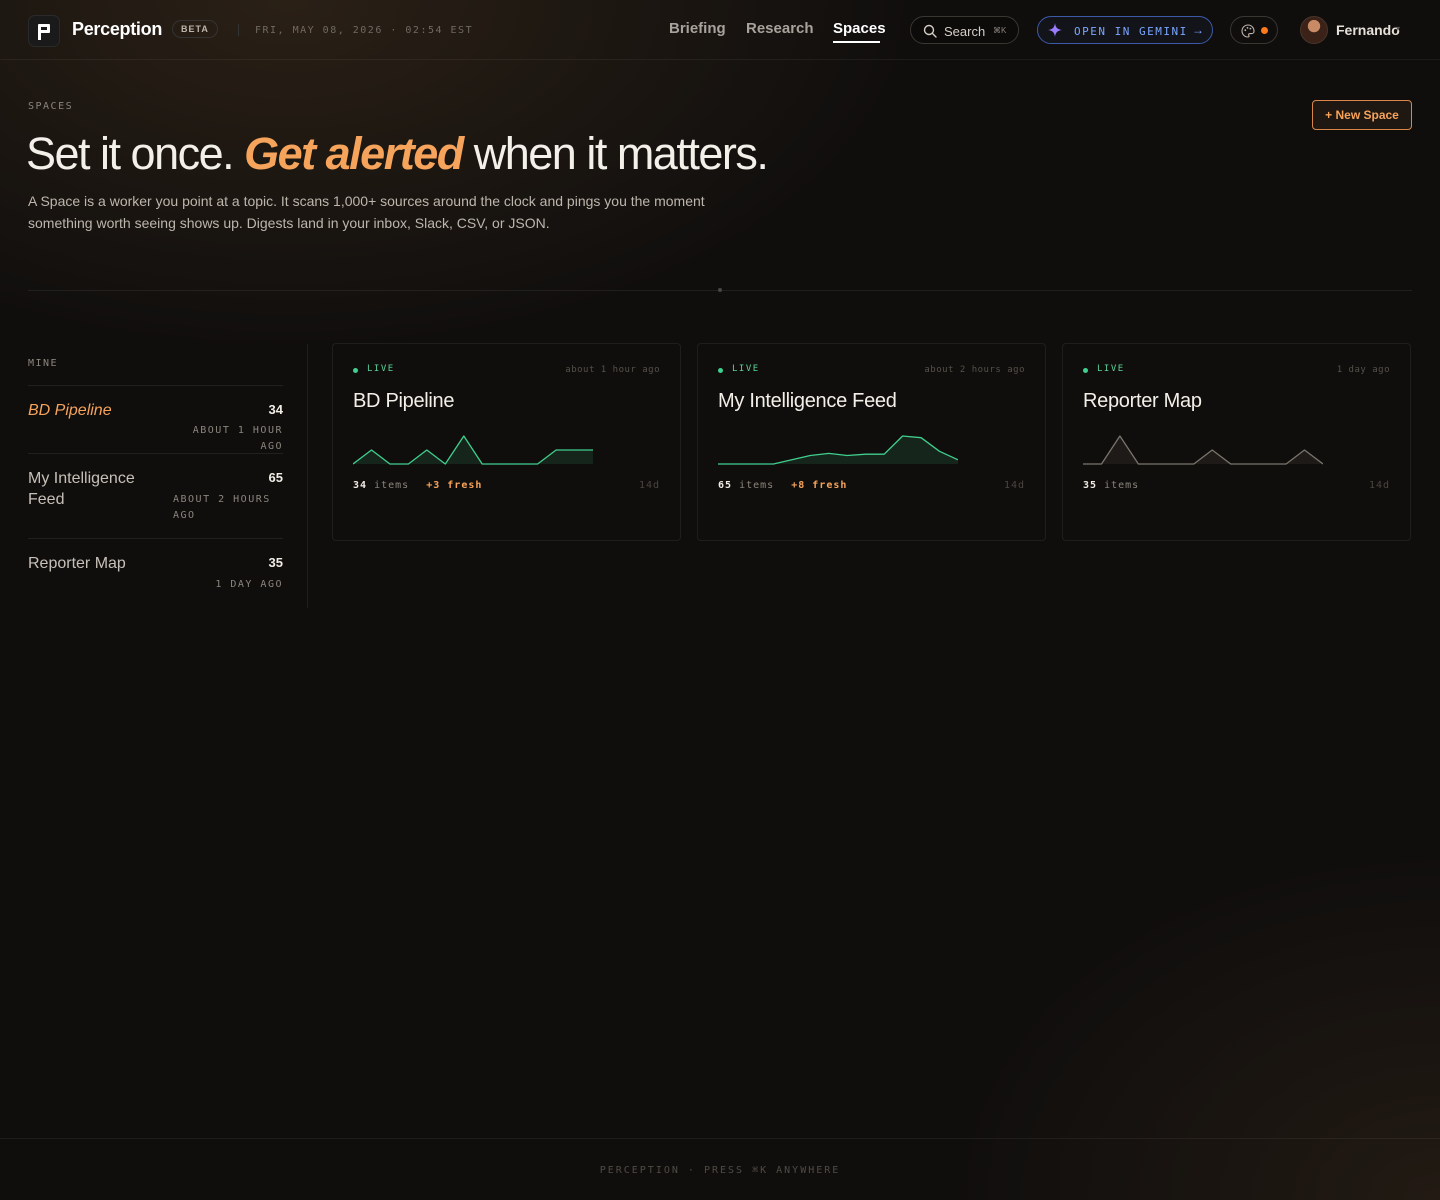 This screenshot has width=1440, height=1200. Describe the element at coordinates (135, 153) in the screenshot. I see `headline-prefix: Set it once.` at that location.